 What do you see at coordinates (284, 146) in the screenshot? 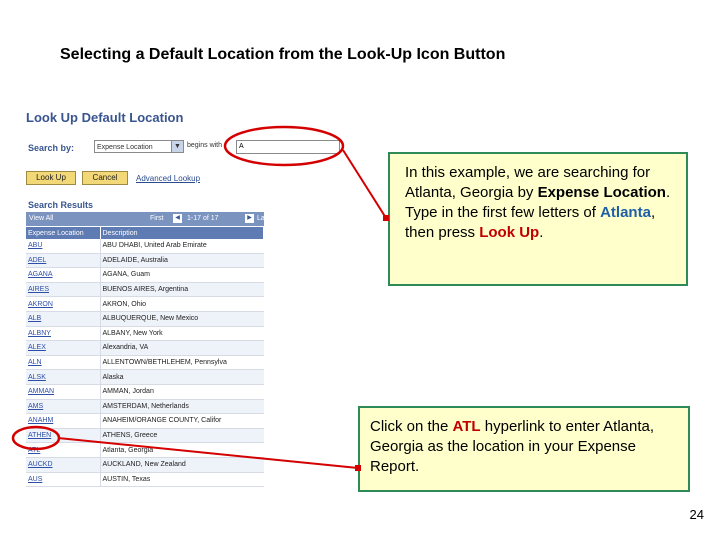
I see `highlight-circle-search-input` at bounding box center [284, 146].